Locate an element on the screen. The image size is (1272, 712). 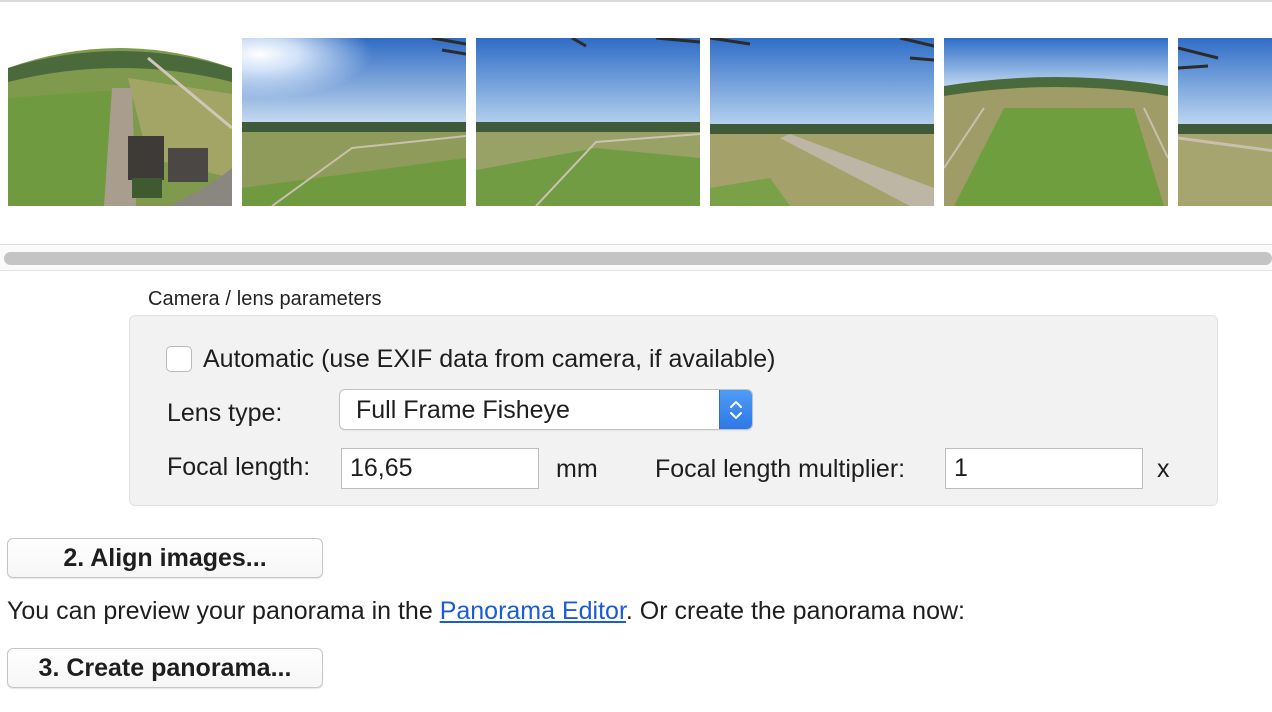
field-photo is located at coordinates (1056, 122).